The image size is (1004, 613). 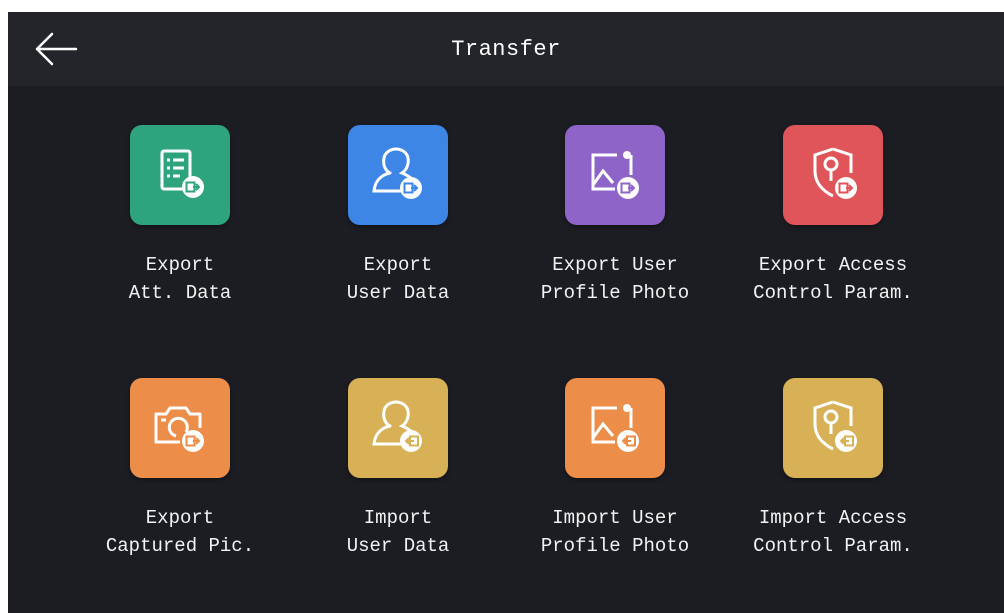 I want to click on document-export-icon, so click(x=182, y=173).